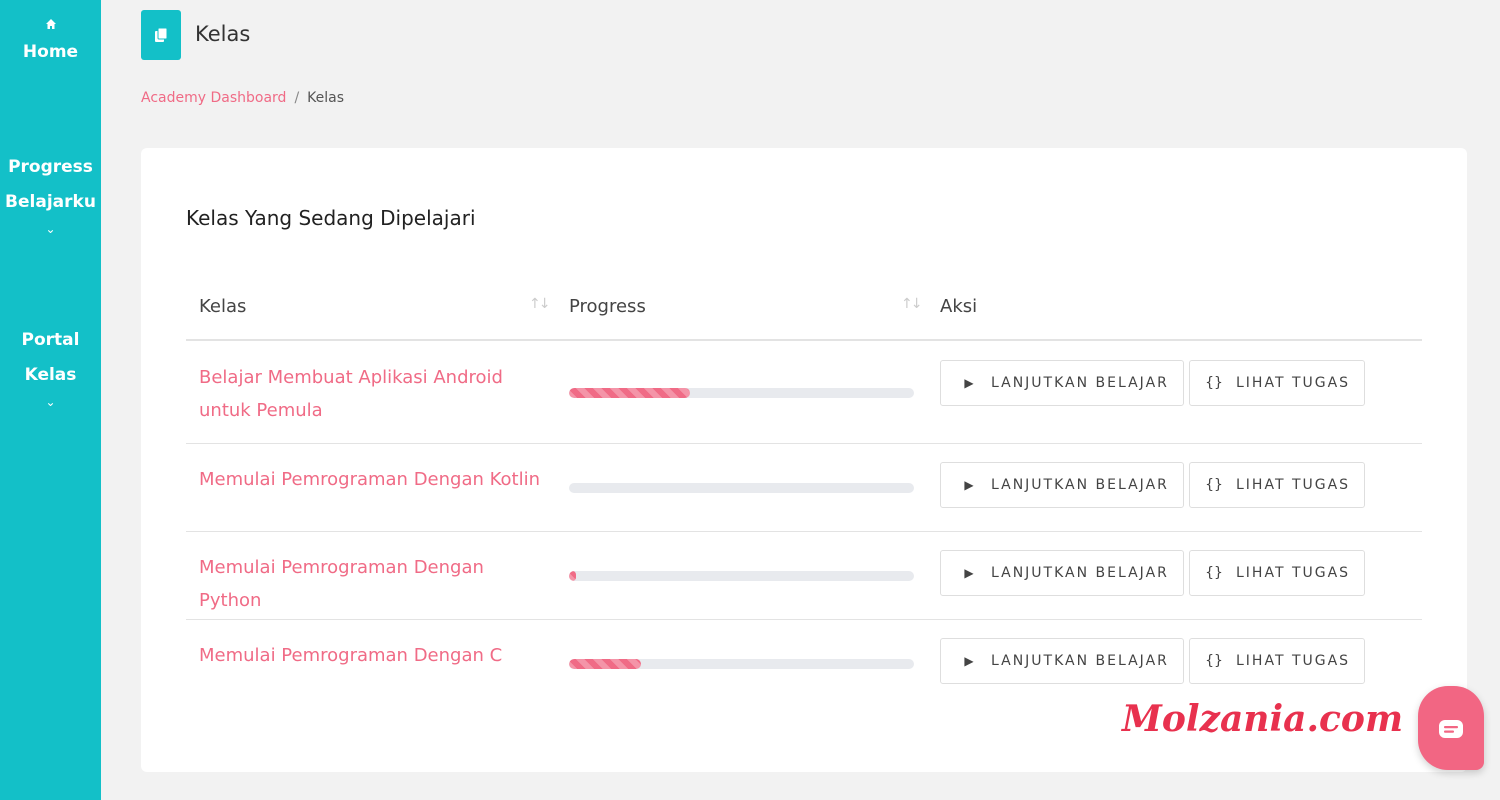  Describe the element at coordinates (161, 35) in the screenshot. I see `book-icon` at that location.